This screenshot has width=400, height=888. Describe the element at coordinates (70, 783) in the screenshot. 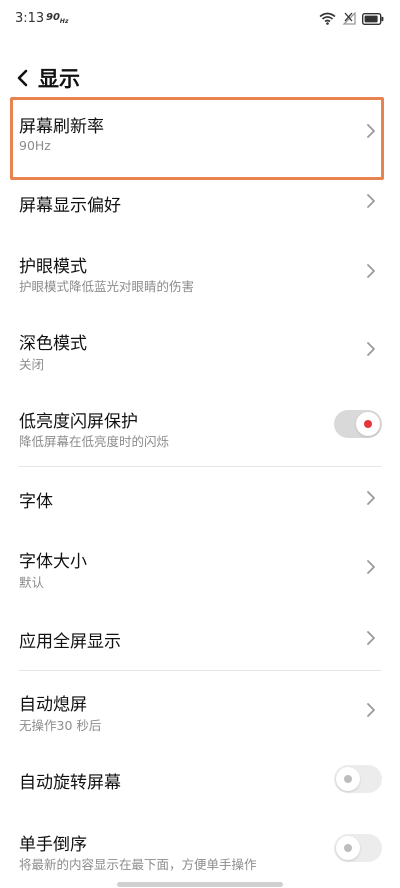

I see `setting-title: 自动旋转屏幕` at that location.